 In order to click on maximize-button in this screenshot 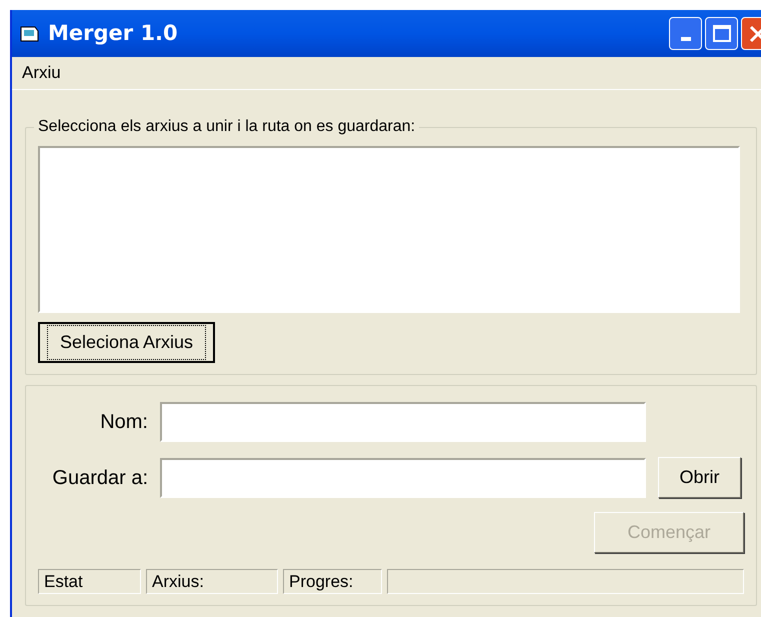, I will do `click(721, 33)`.